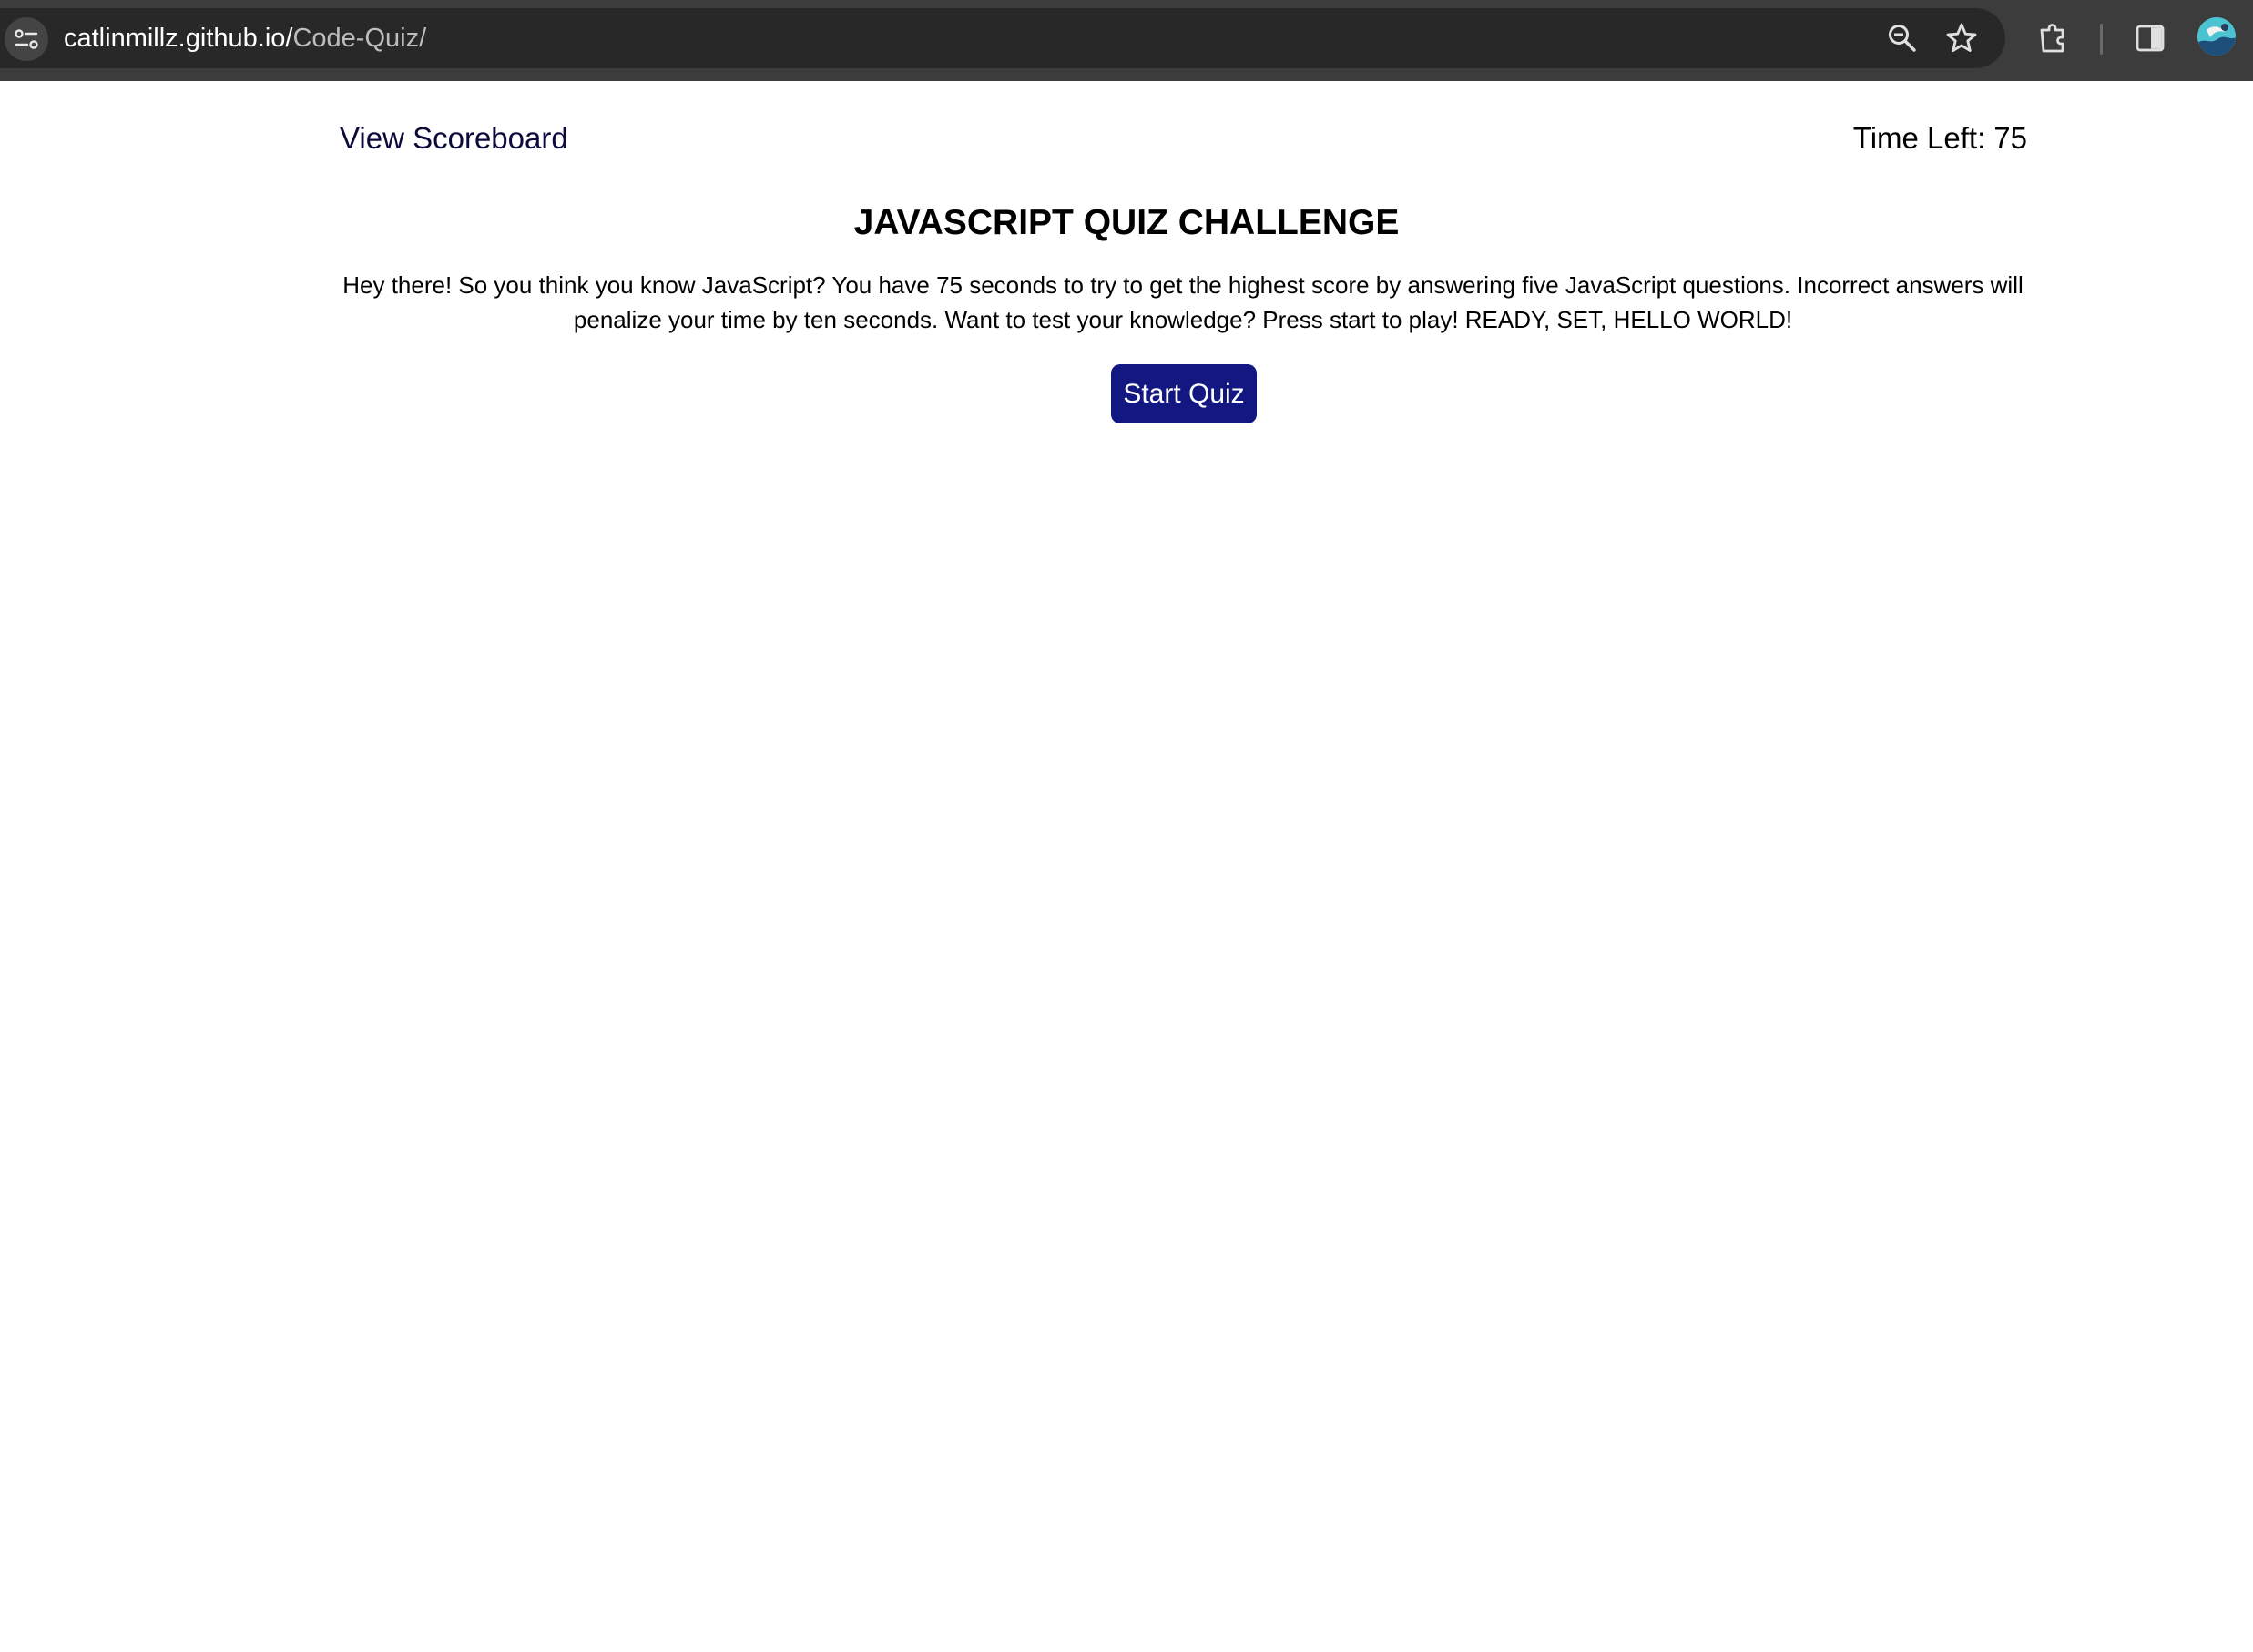  I want to click on zoom-out-icon, so click(1902, 38).